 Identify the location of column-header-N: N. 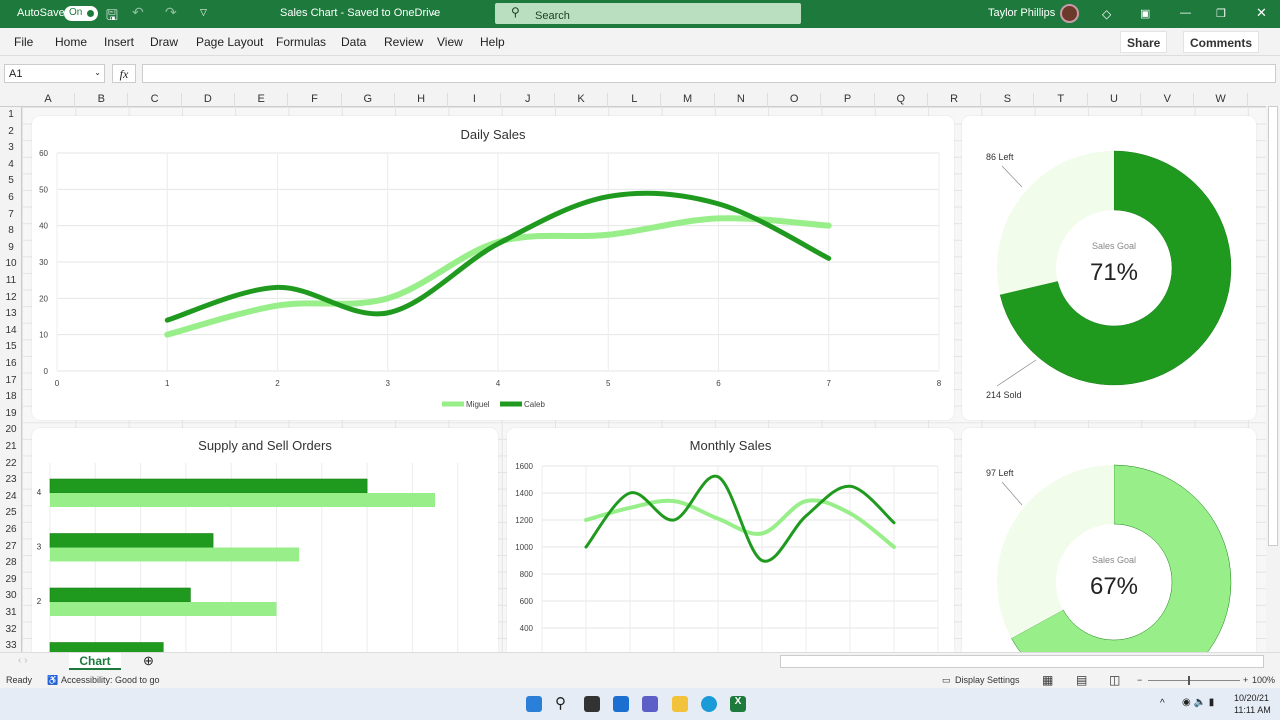
(741, 100).